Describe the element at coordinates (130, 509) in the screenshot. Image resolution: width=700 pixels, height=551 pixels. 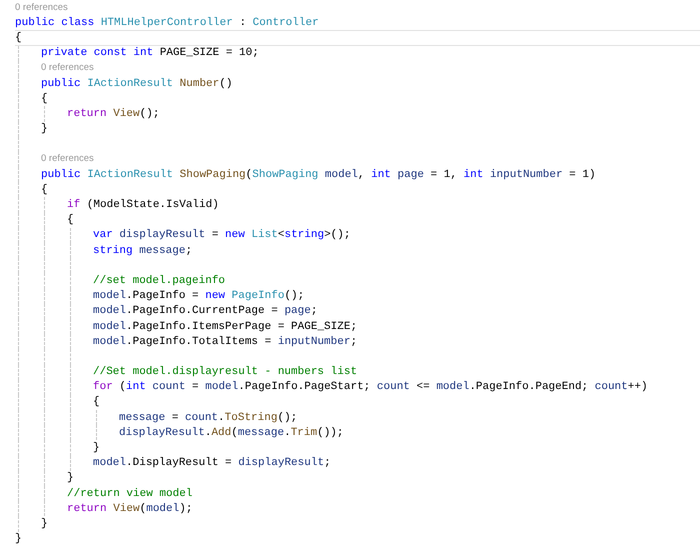
I see `code-line: return View(model);` at that location.